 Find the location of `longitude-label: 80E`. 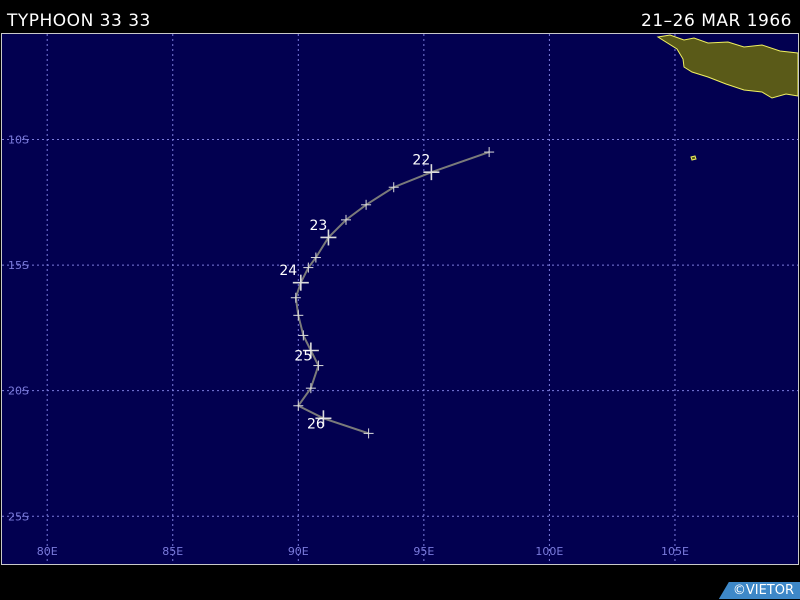

longitude-label: 80E is located at coordinates (47, 551).